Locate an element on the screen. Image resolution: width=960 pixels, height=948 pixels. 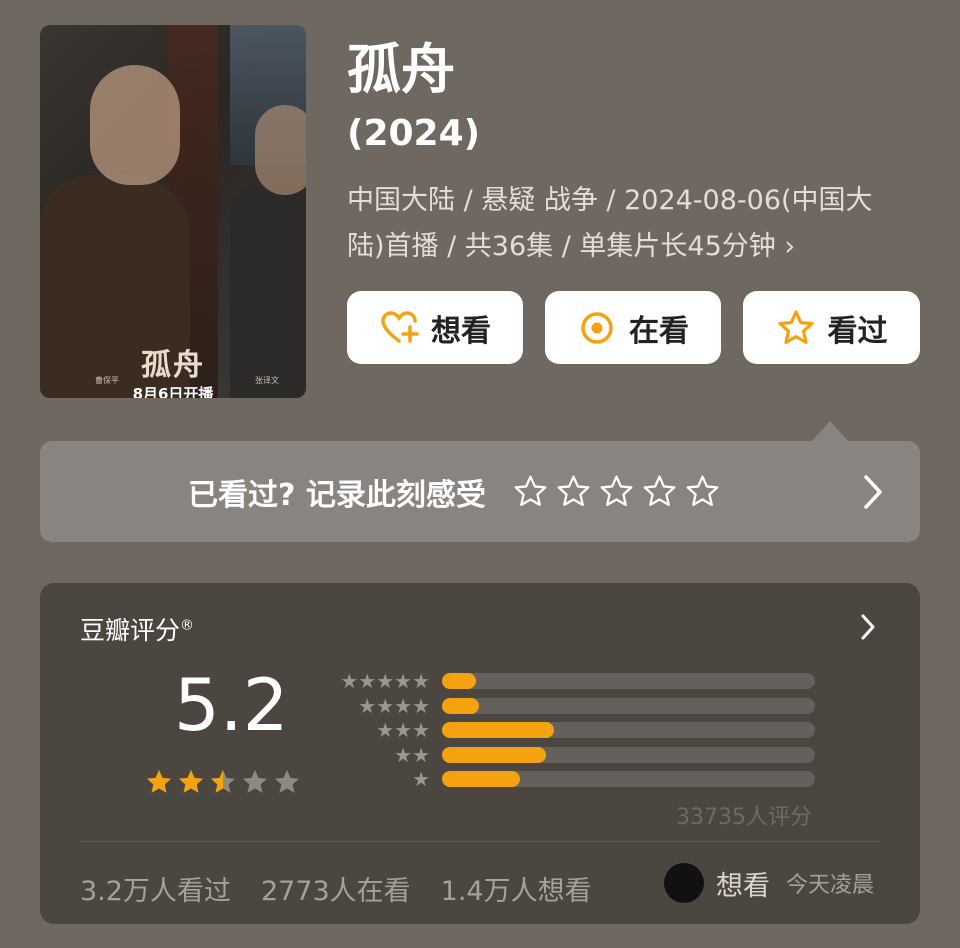
rating-count: 33735人评分 is located at coordinates (744, 817).